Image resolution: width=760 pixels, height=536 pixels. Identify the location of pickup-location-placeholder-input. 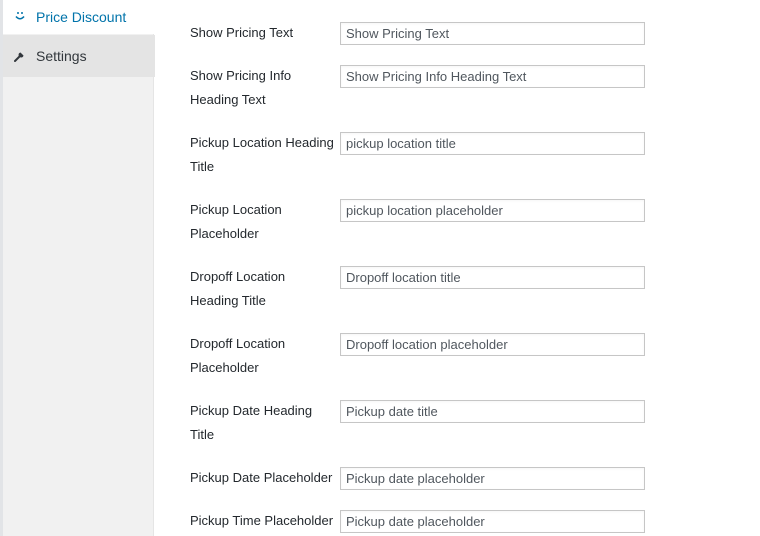
(492, 210).